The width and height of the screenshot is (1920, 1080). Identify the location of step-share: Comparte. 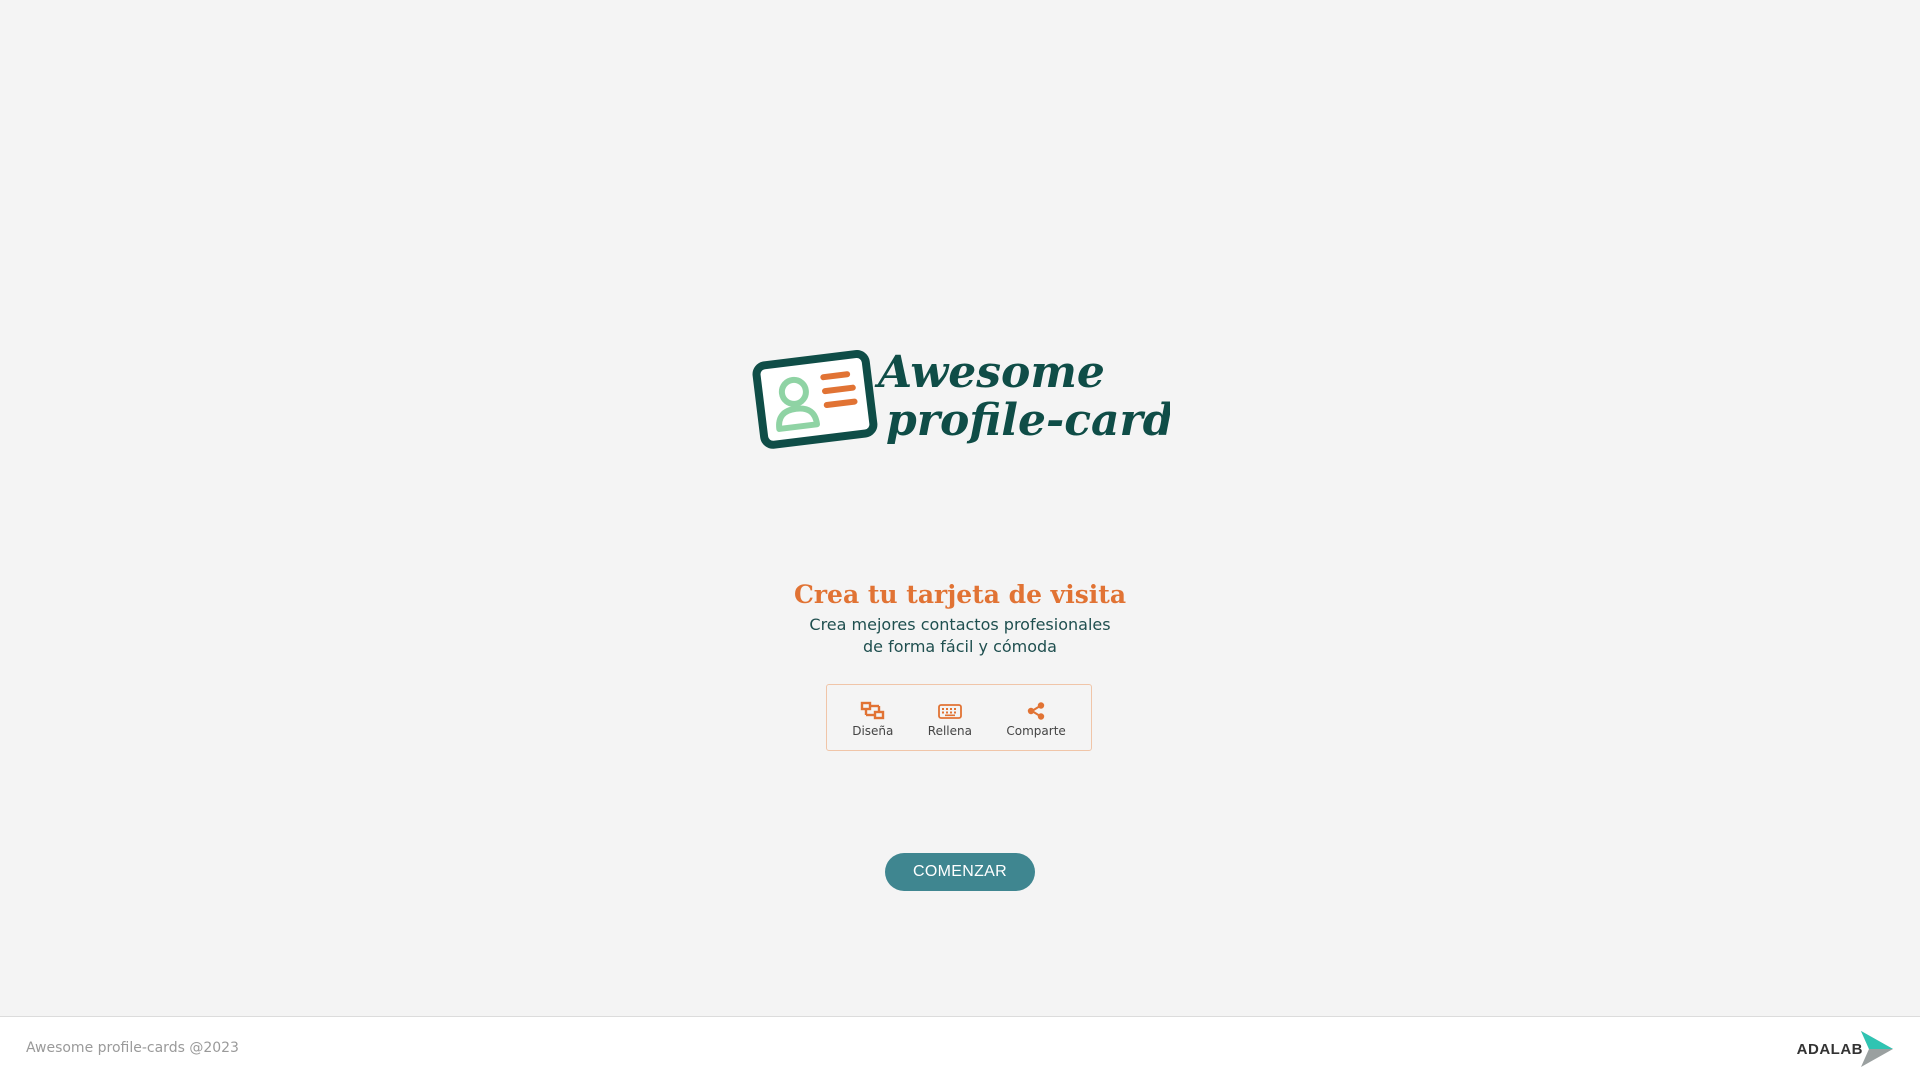
(1036, 717).